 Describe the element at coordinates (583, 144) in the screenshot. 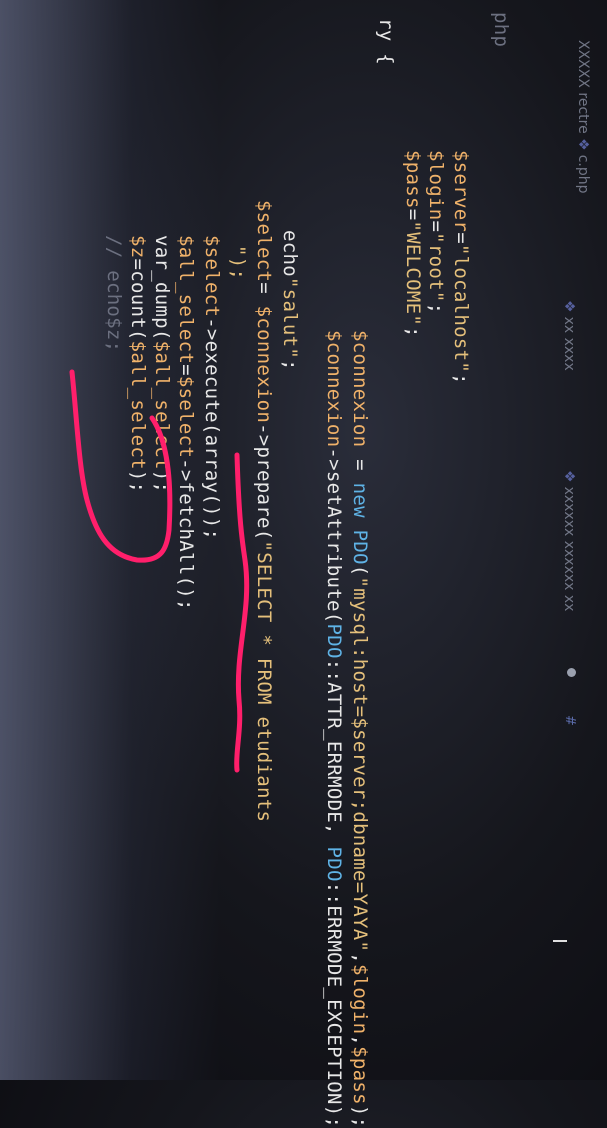

I see `php-file-icon: ❖` at that location.